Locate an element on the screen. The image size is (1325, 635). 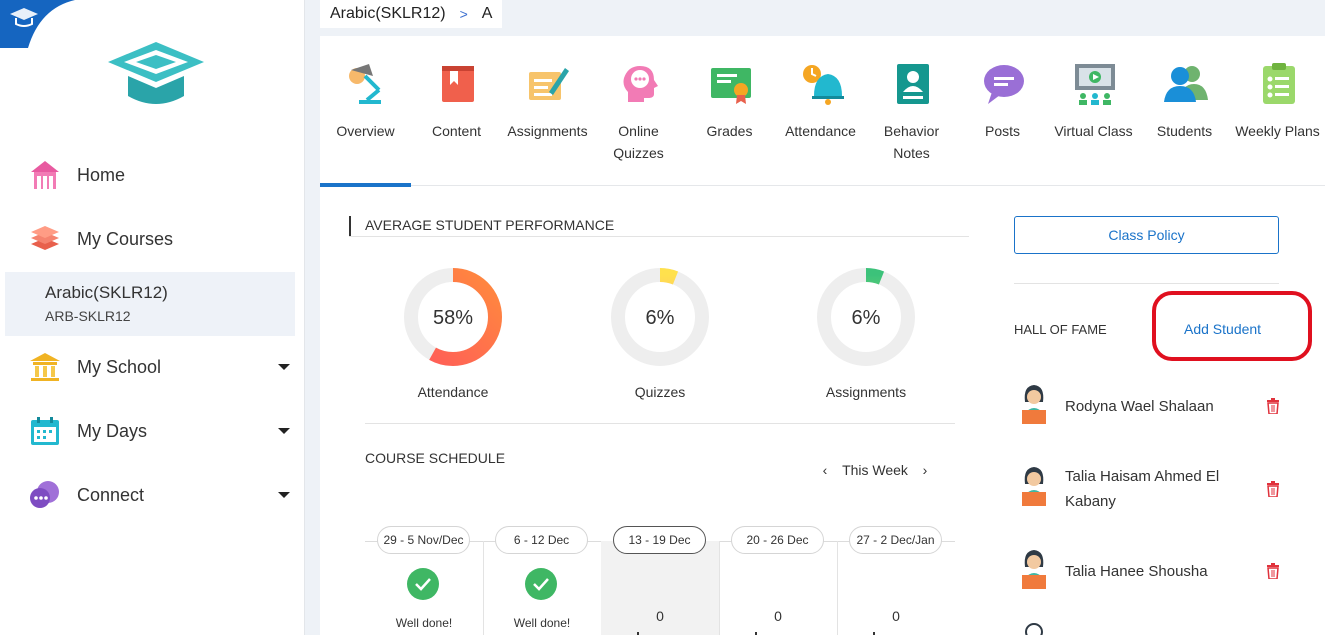
week-nav-label: This Week is located at coordinates (875, 470).